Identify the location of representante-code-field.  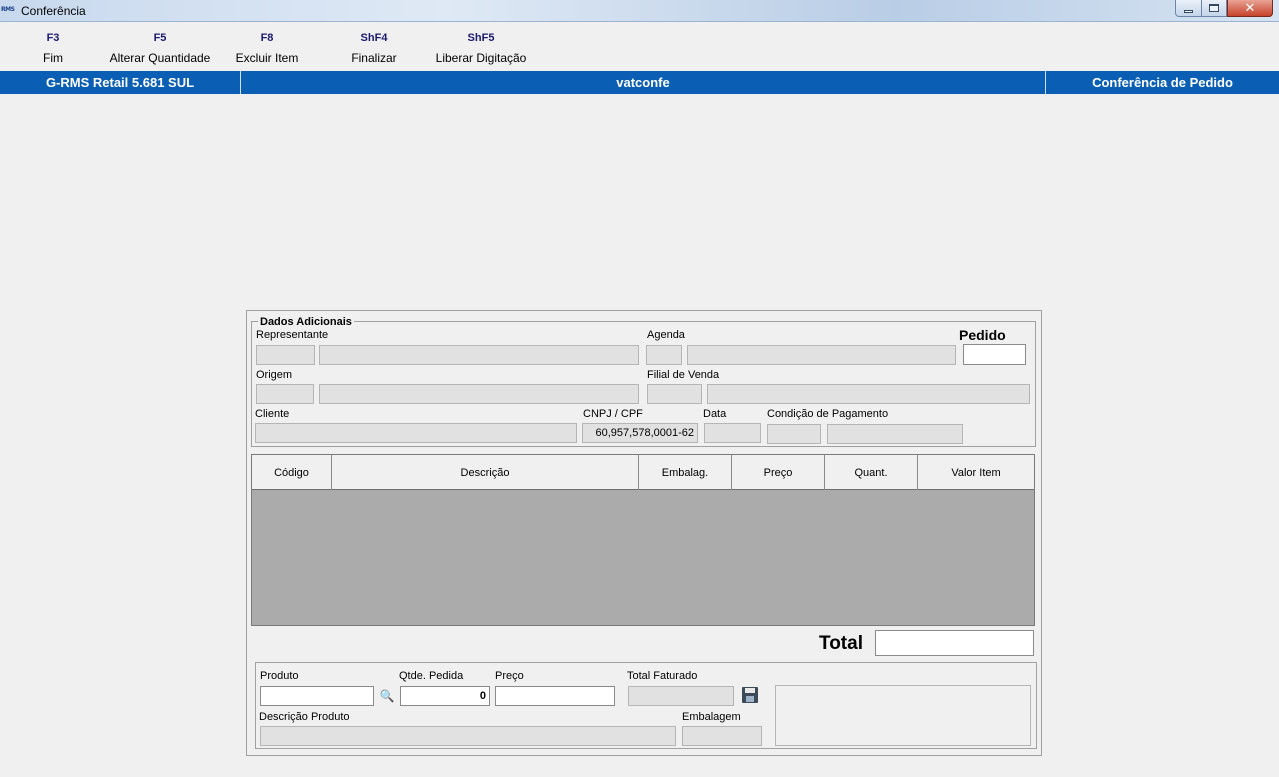
(285, 355).